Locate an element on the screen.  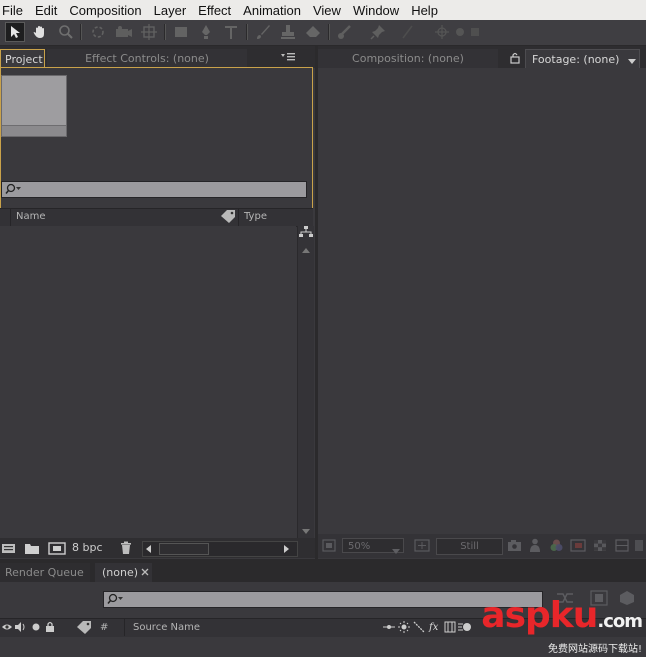
channels-rgb-icon is located at coordinates (556, 547).